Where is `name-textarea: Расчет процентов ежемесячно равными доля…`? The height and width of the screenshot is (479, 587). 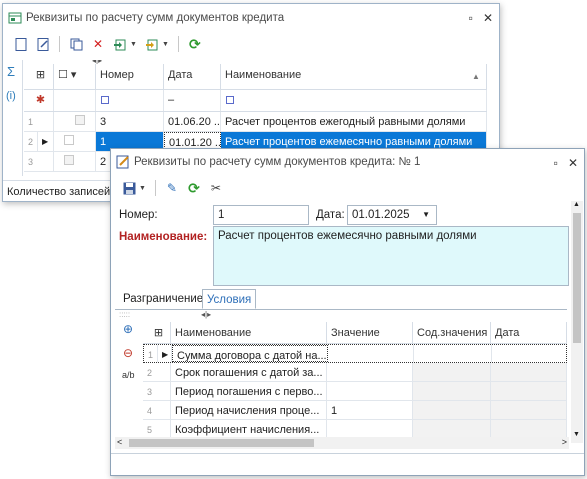 name-textarea: Расчет процентов ежемесячно равными доля… is located at coordinates (391, 256).